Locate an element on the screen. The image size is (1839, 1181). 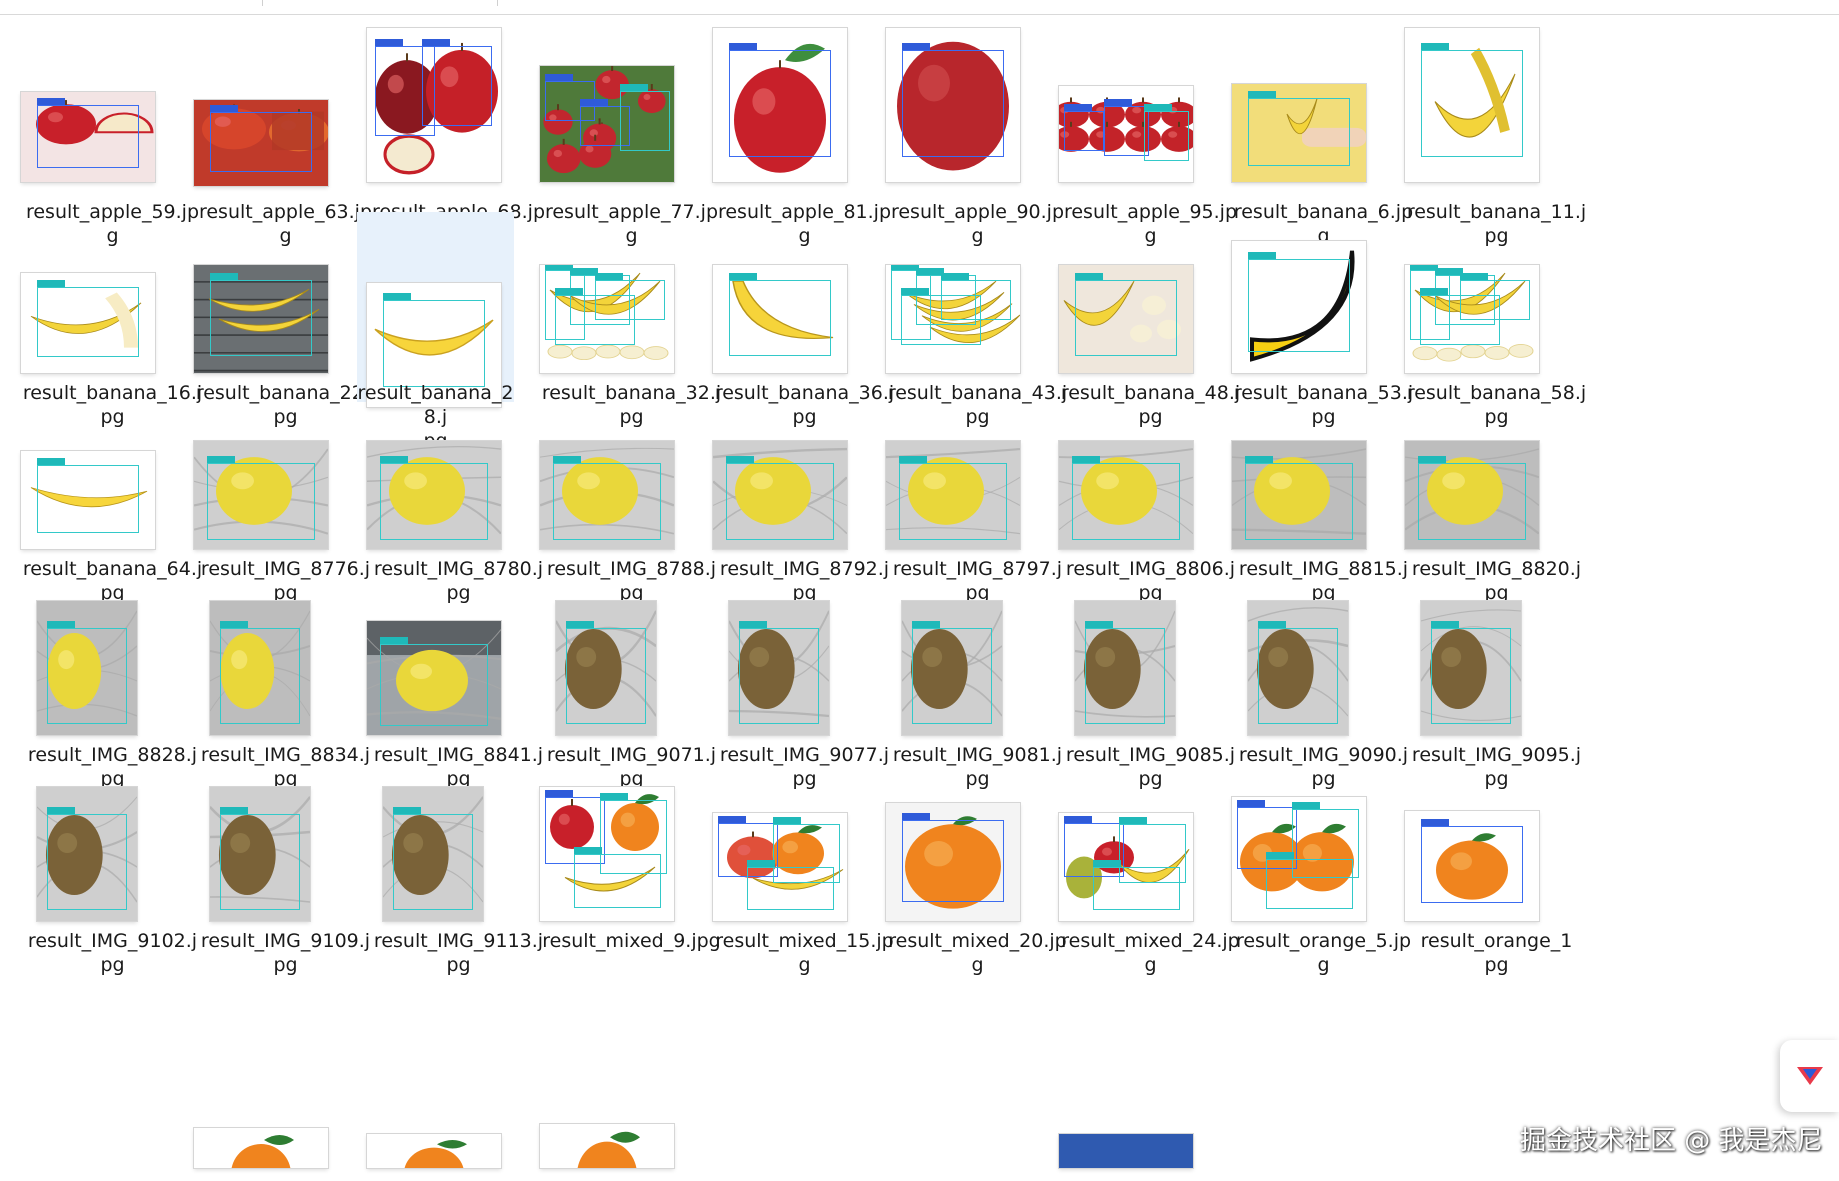
file-item: result_IMG_8792.j pg is located at coordinates (804, 518).